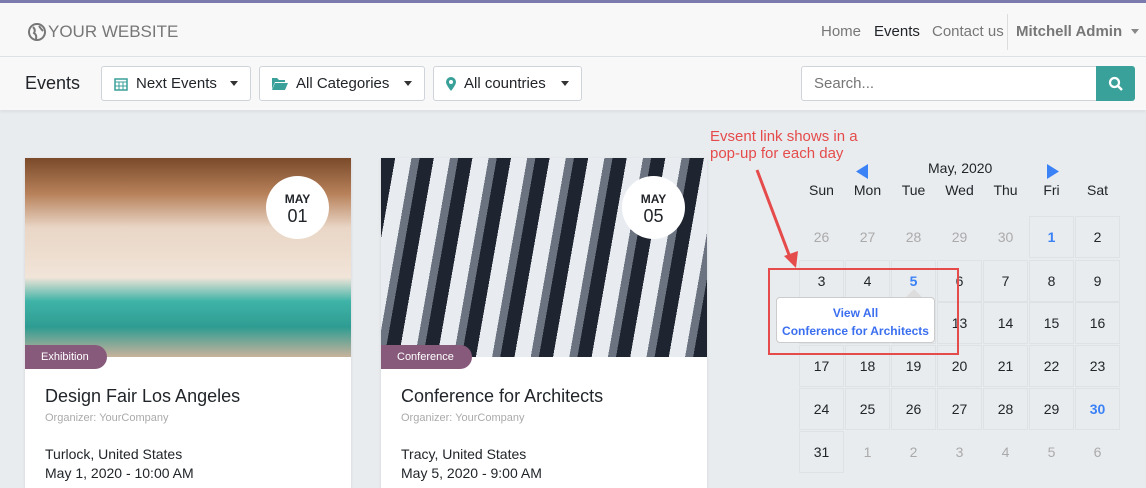  What do you see at coordinates (451, 83) in the screenshot?
I see `map-marker-icon` at bounding box center [451, 83].